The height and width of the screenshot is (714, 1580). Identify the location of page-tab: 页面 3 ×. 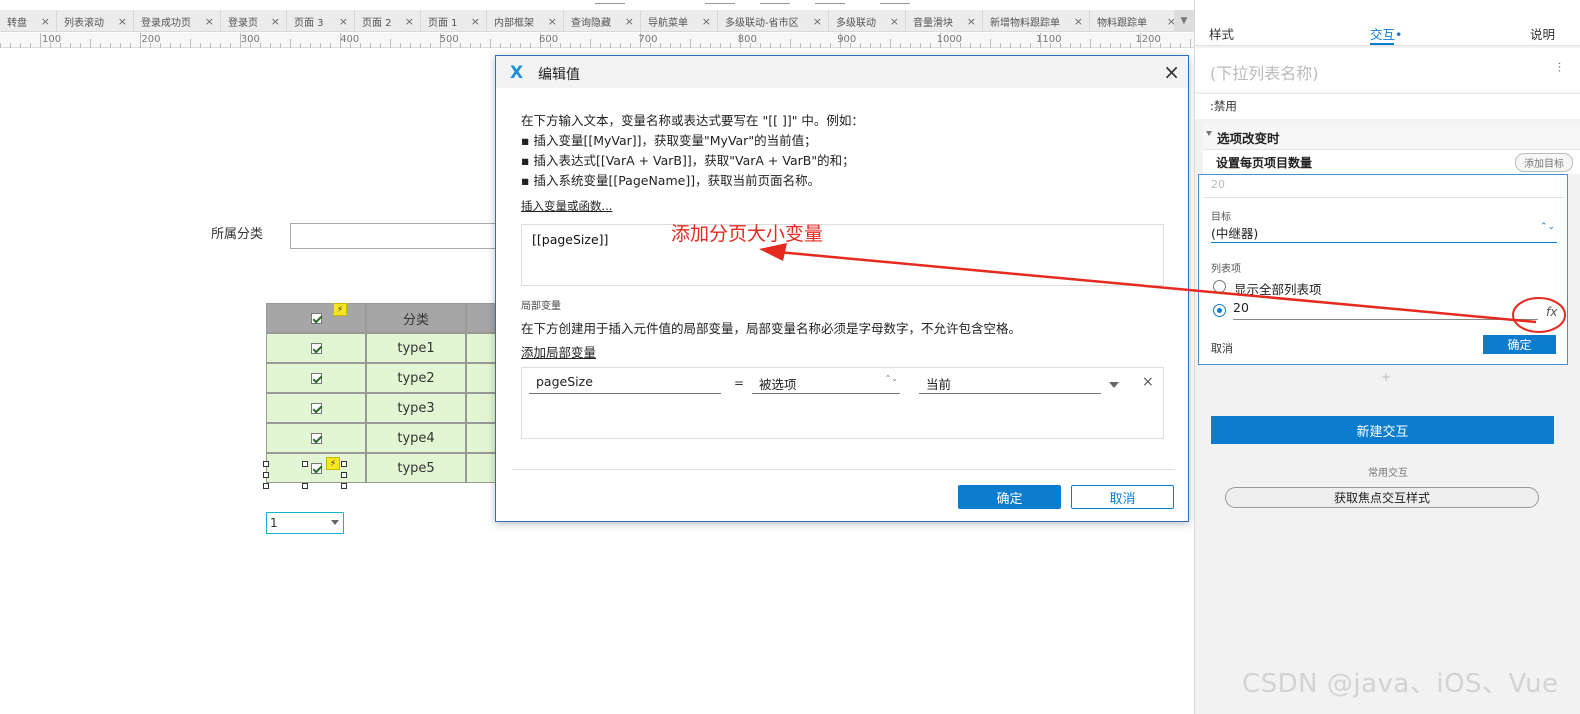
(321, 20).